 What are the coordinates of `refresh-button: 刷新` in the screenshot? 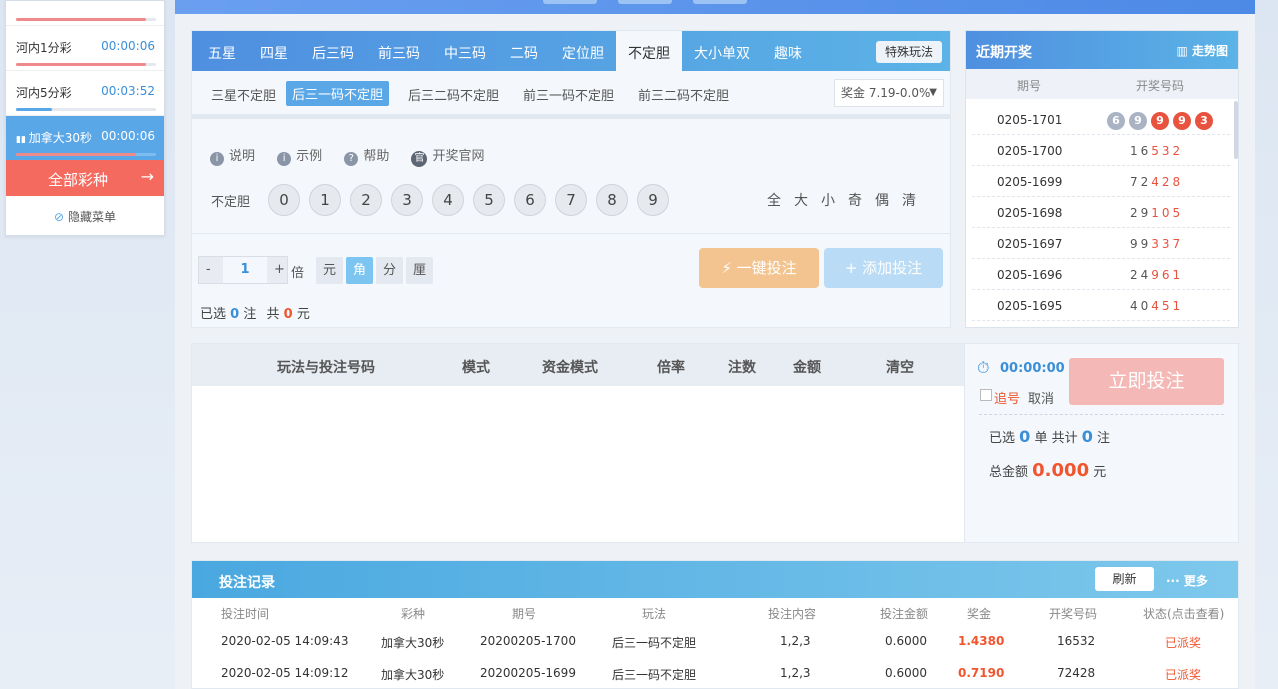 It's located at (1124, 579).